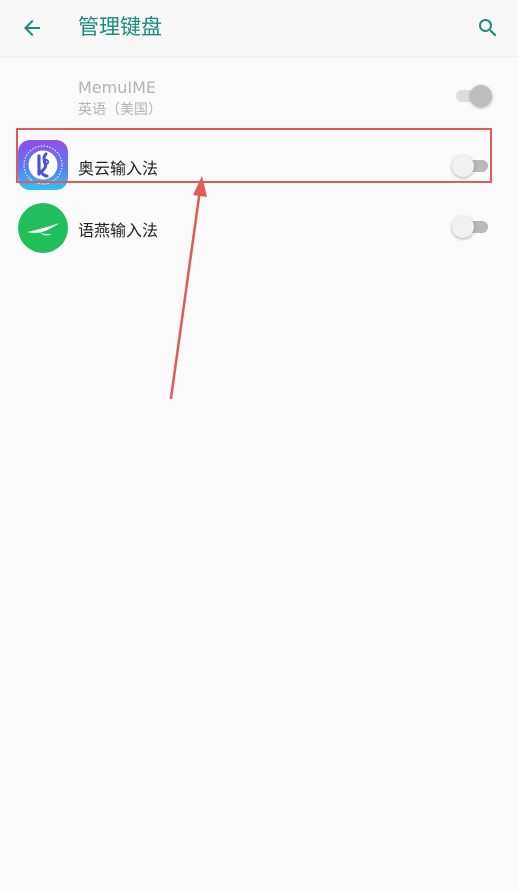 The height and width of the screenshot is (891, 518). I want to click on page-title: 管理键盘, so click(120, 27).